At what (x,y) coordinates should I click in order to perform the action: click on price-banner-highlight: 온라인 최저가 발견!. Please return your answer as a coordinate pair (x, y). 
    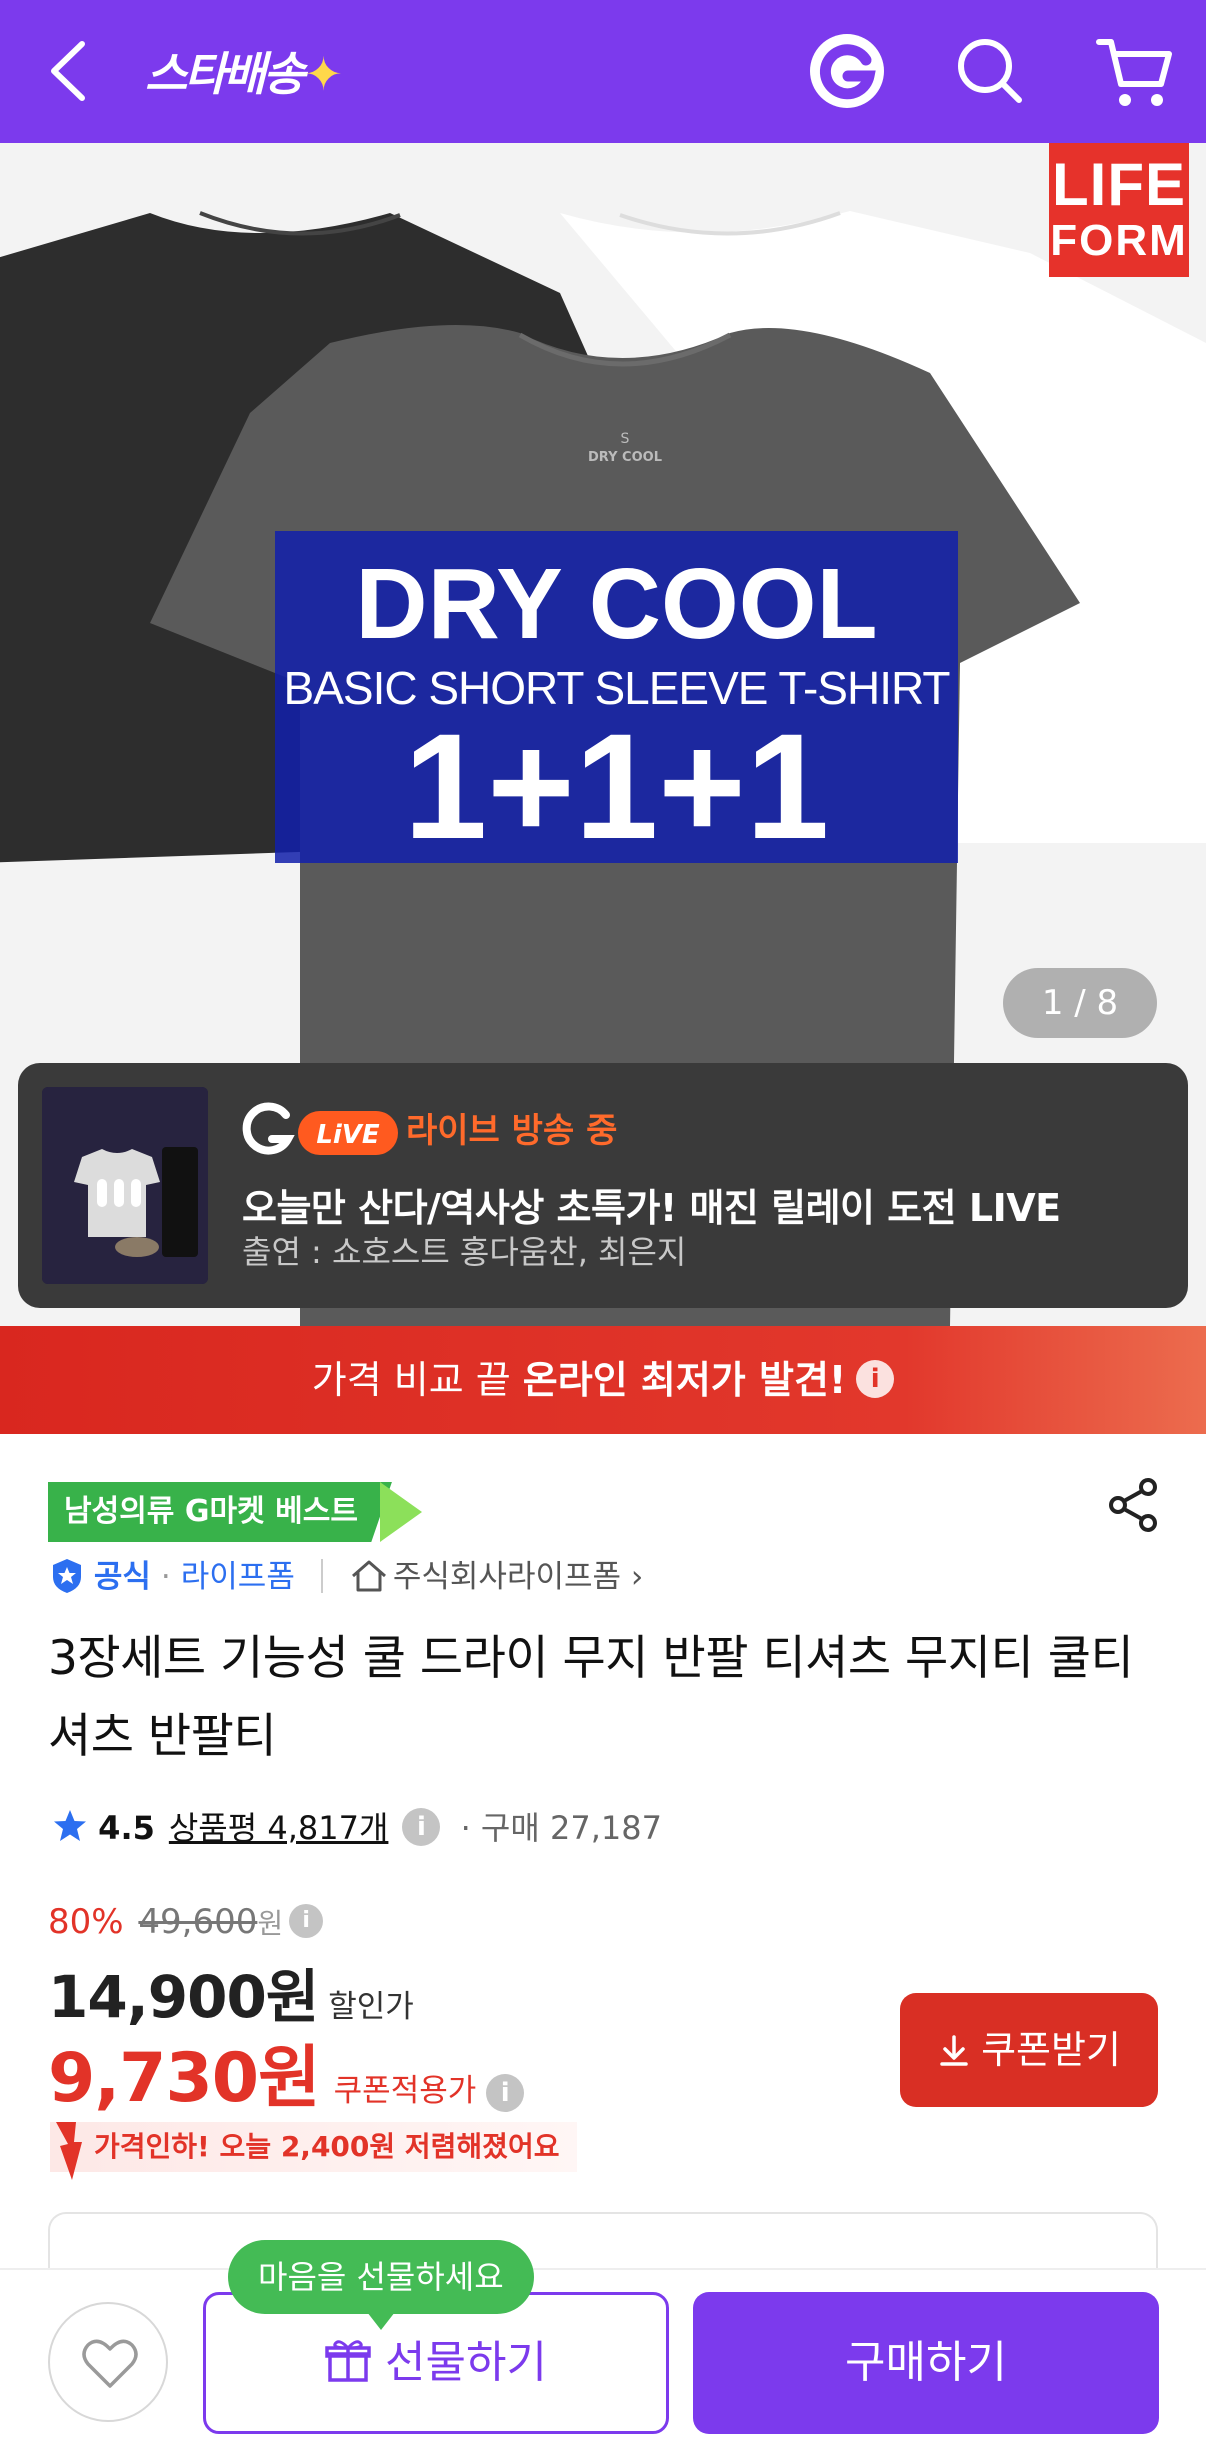
    Looking at the image, I should click on (684, 1380).